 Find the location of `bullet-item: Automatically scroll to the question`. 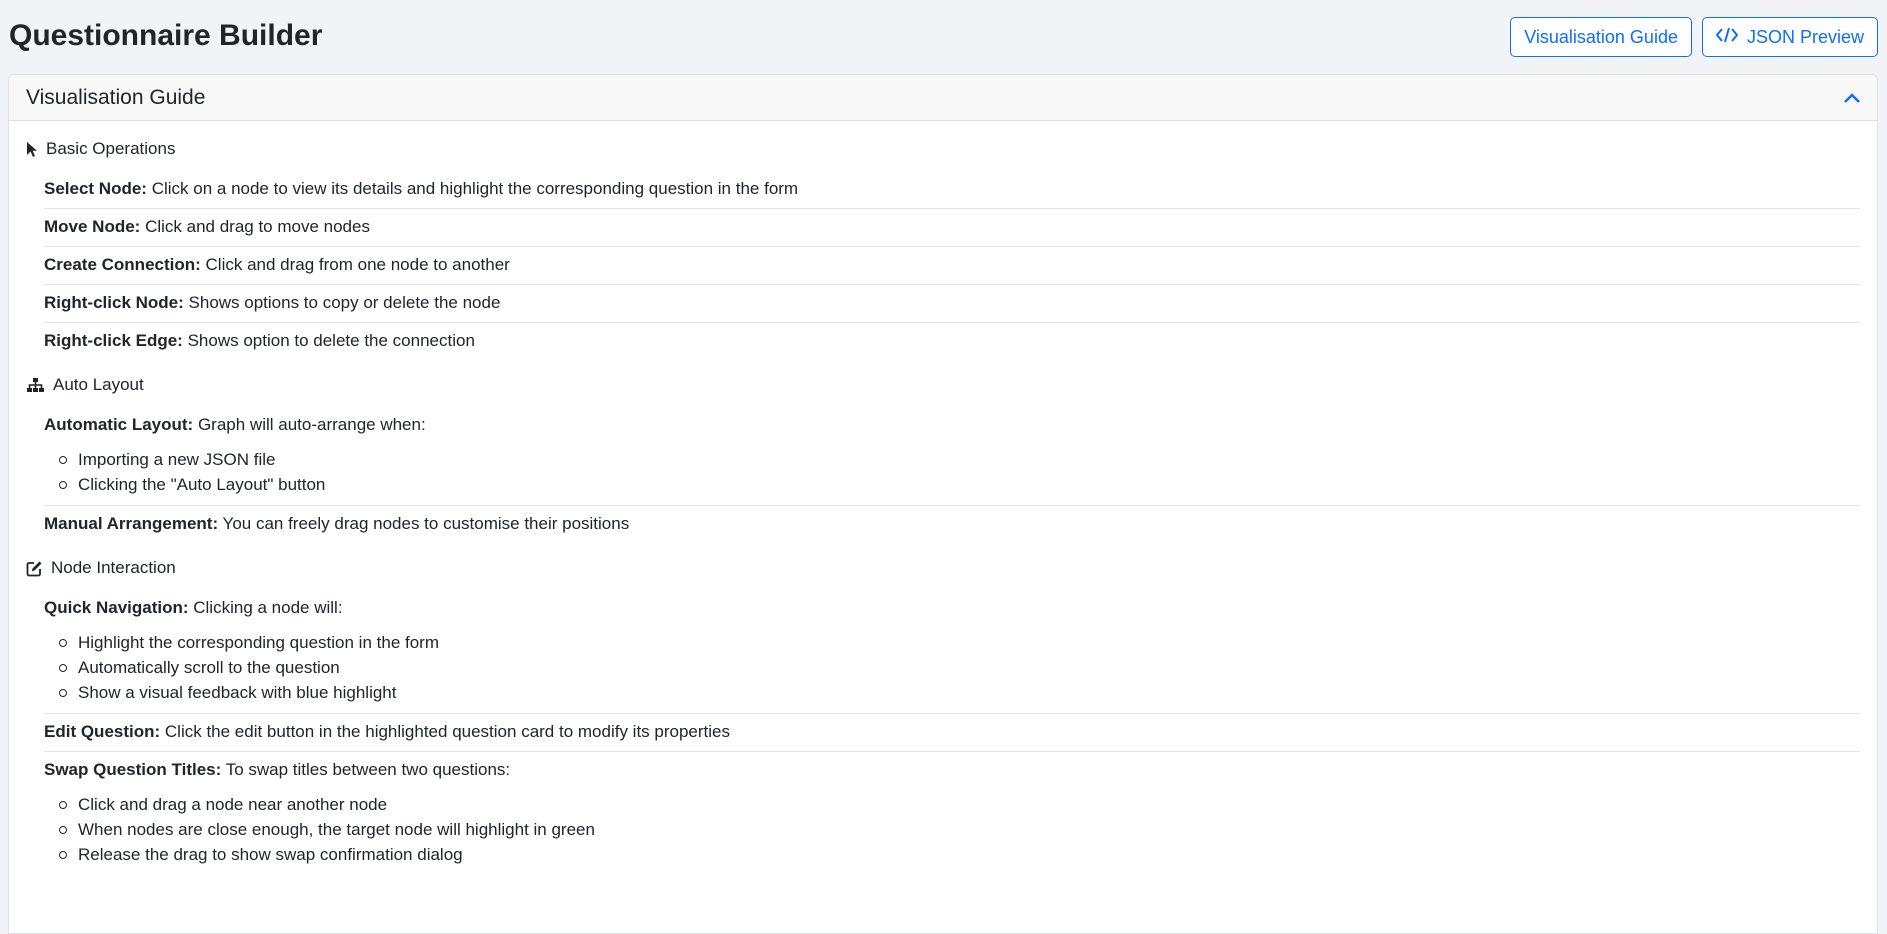

bullet-item: Automatically scroll to the question is located at coordinates (952, 667).